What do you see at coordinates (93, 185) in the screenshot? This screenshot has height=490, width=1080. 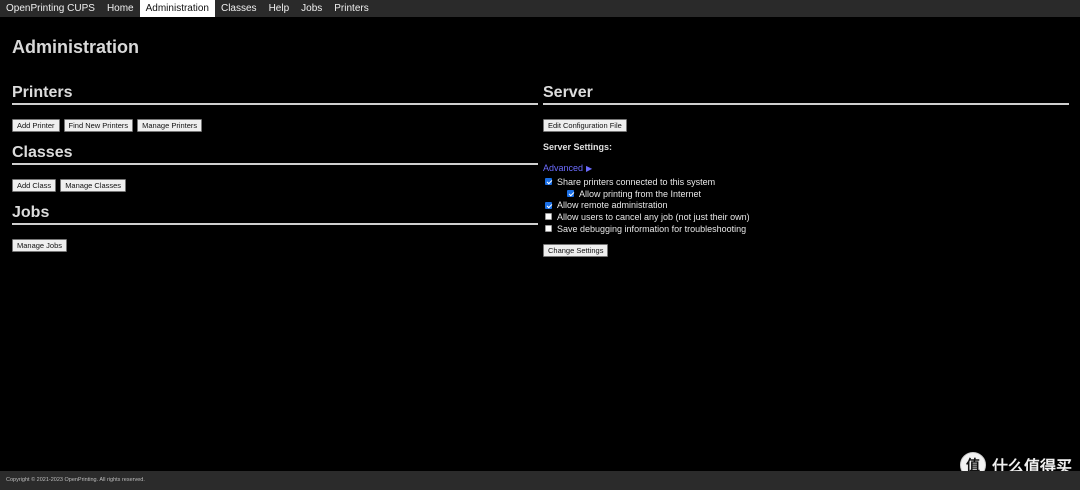 I see `manage-classes-button: Manage Classes` at bounding box center [93, 185].